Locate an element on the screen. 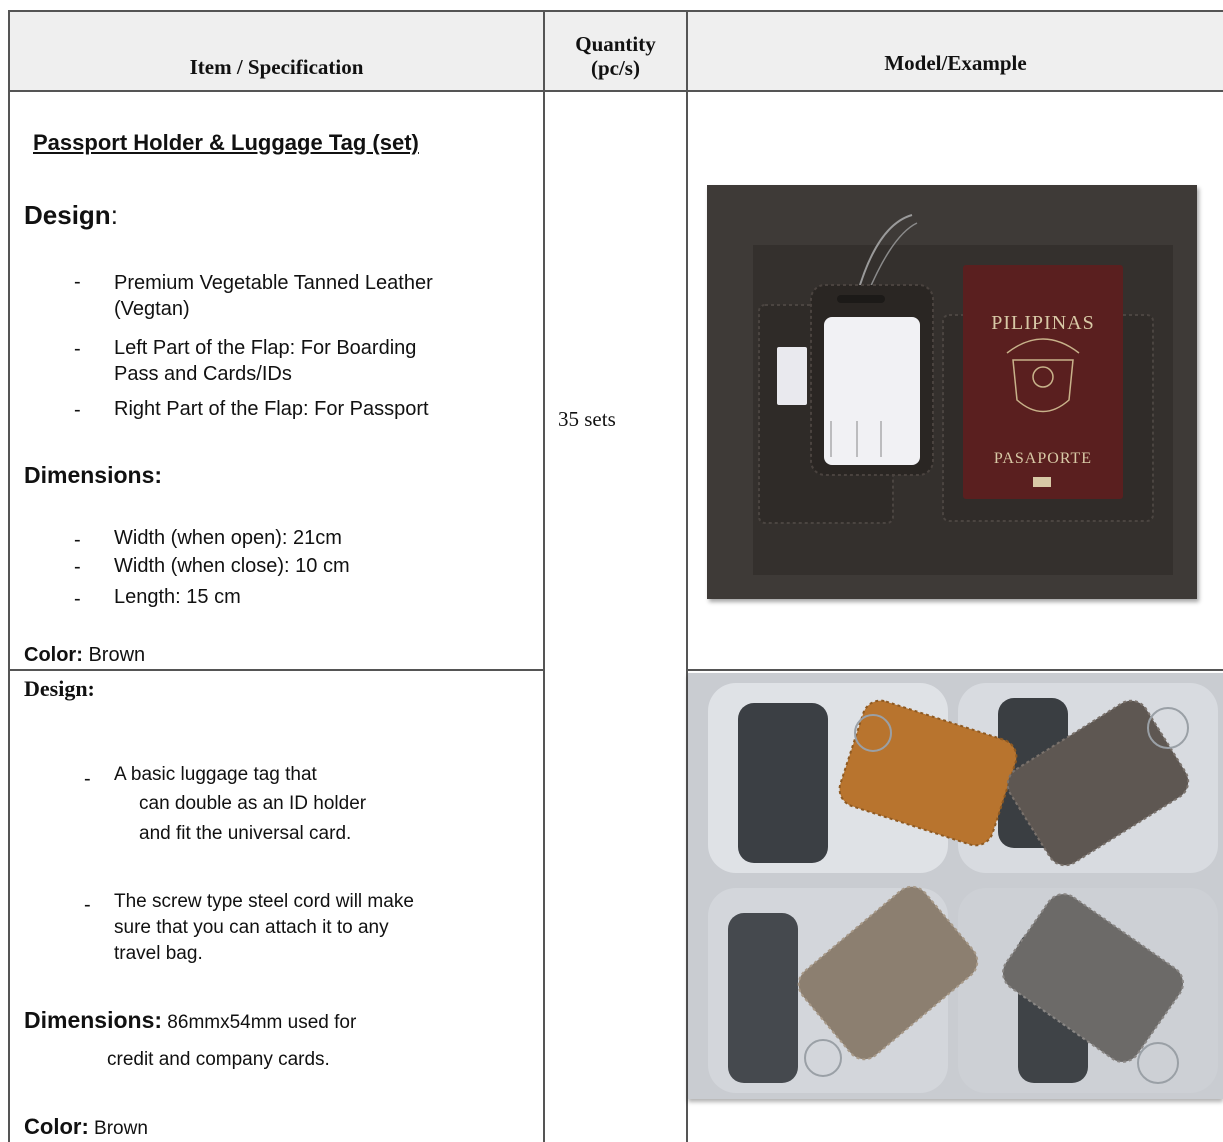 This screenshot has height=1142, width=1223. row1-title: Passport Holder & Luggage Tag (set) is located at coordinates (226, 142).